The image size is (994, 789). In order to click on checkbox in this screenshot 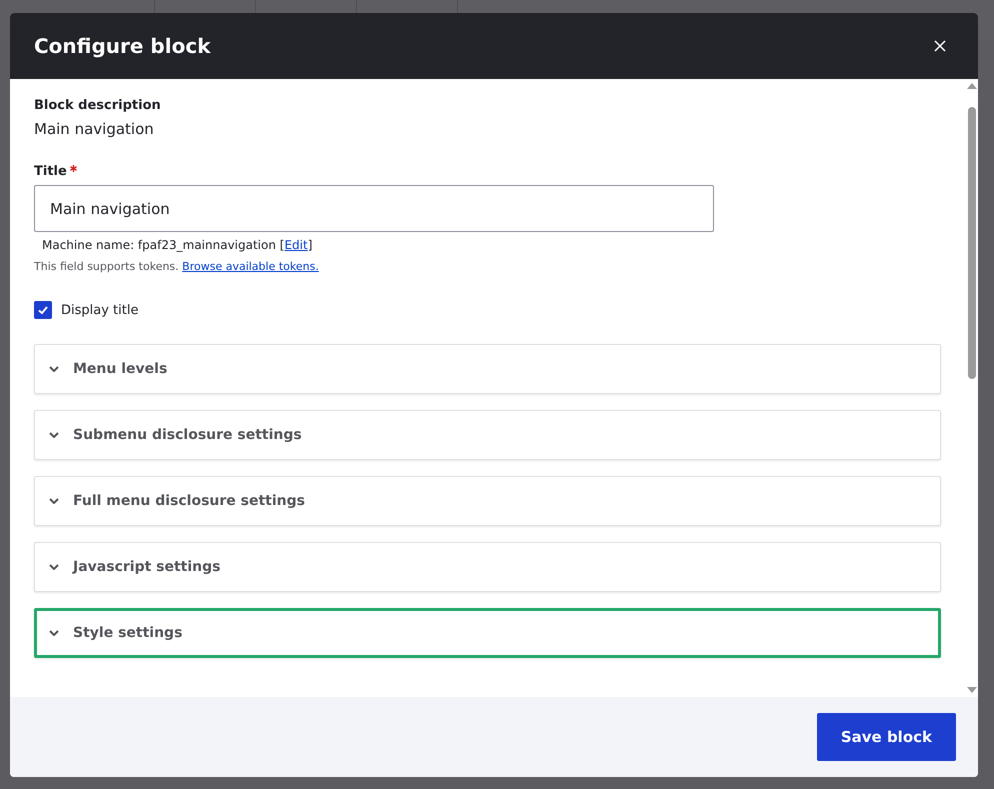, I will do `click(43, 310)`.